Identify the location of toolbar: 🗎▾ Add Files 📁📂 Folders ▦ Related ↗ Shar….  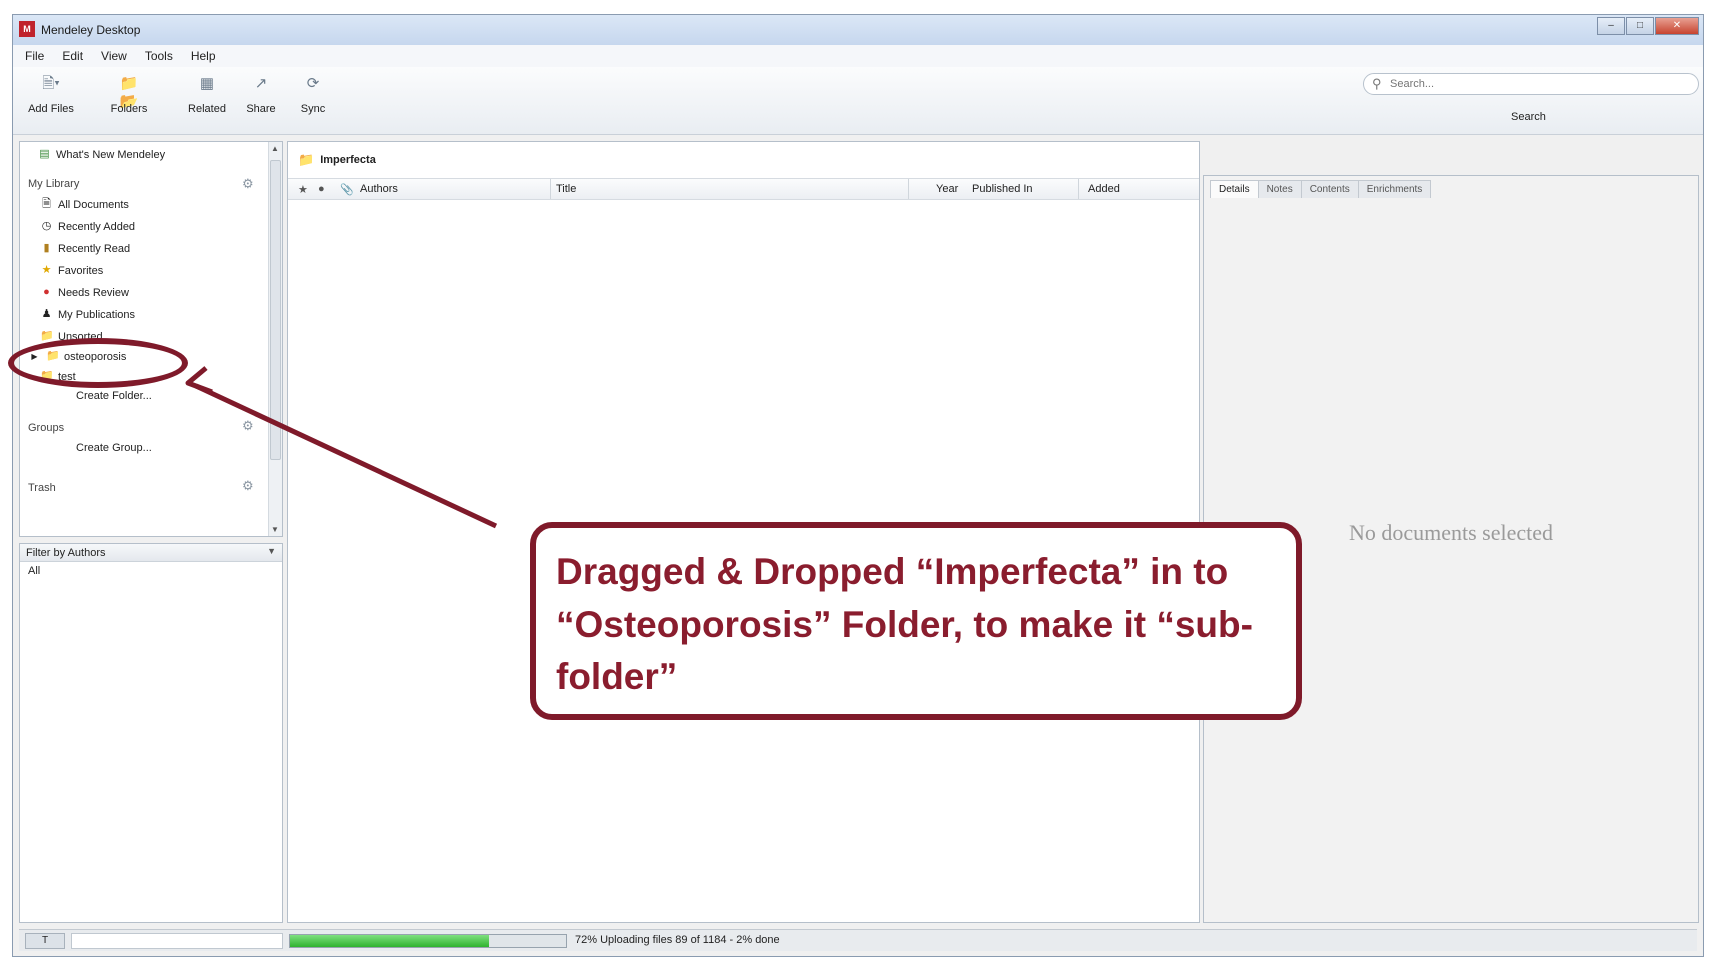
(858, 101).